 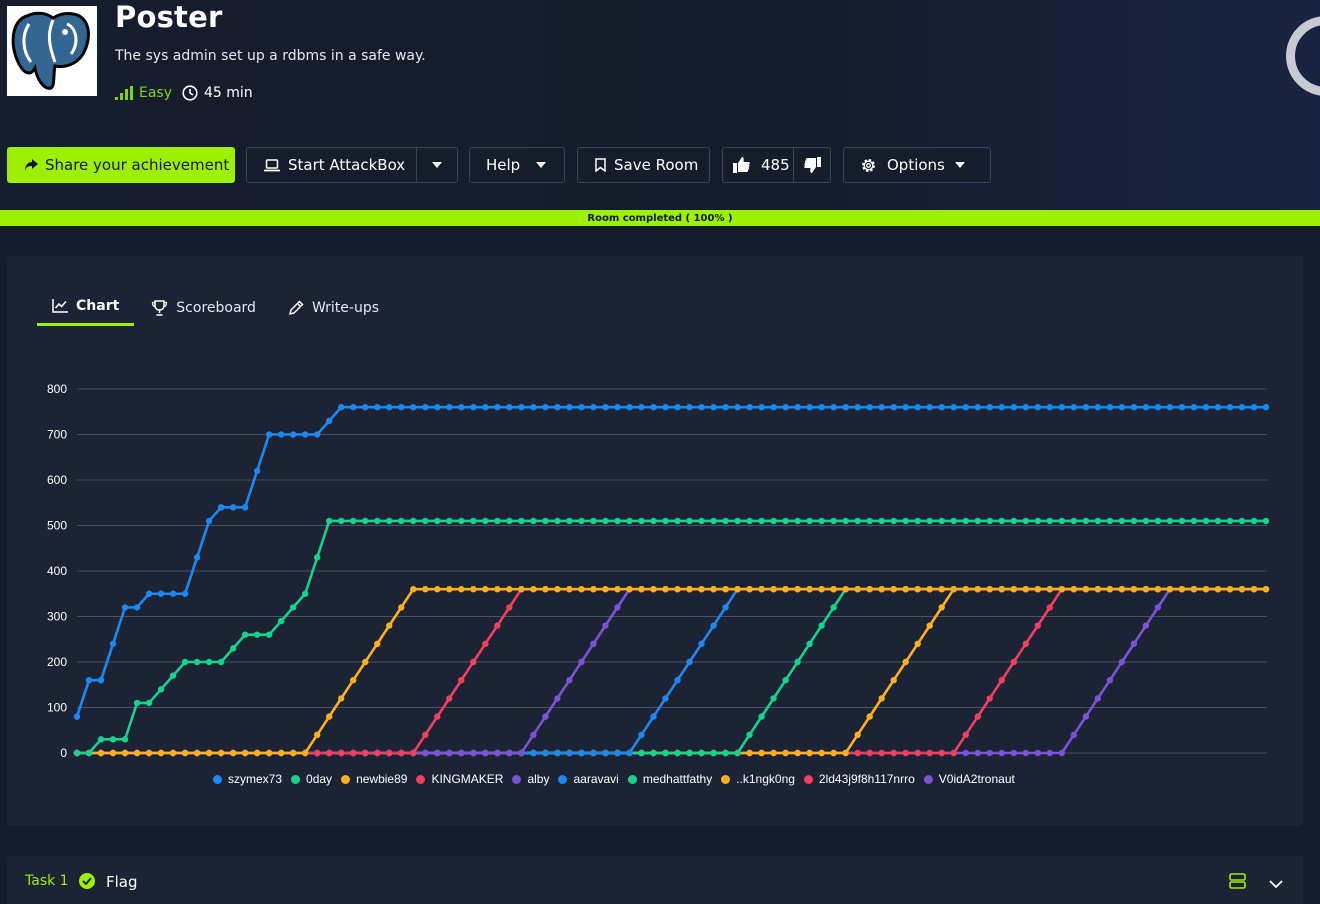 What do you see at coordinates (1276, 883) in the screenshot?
I see `chevron-down-icon` at bounding box center [1276, 883].